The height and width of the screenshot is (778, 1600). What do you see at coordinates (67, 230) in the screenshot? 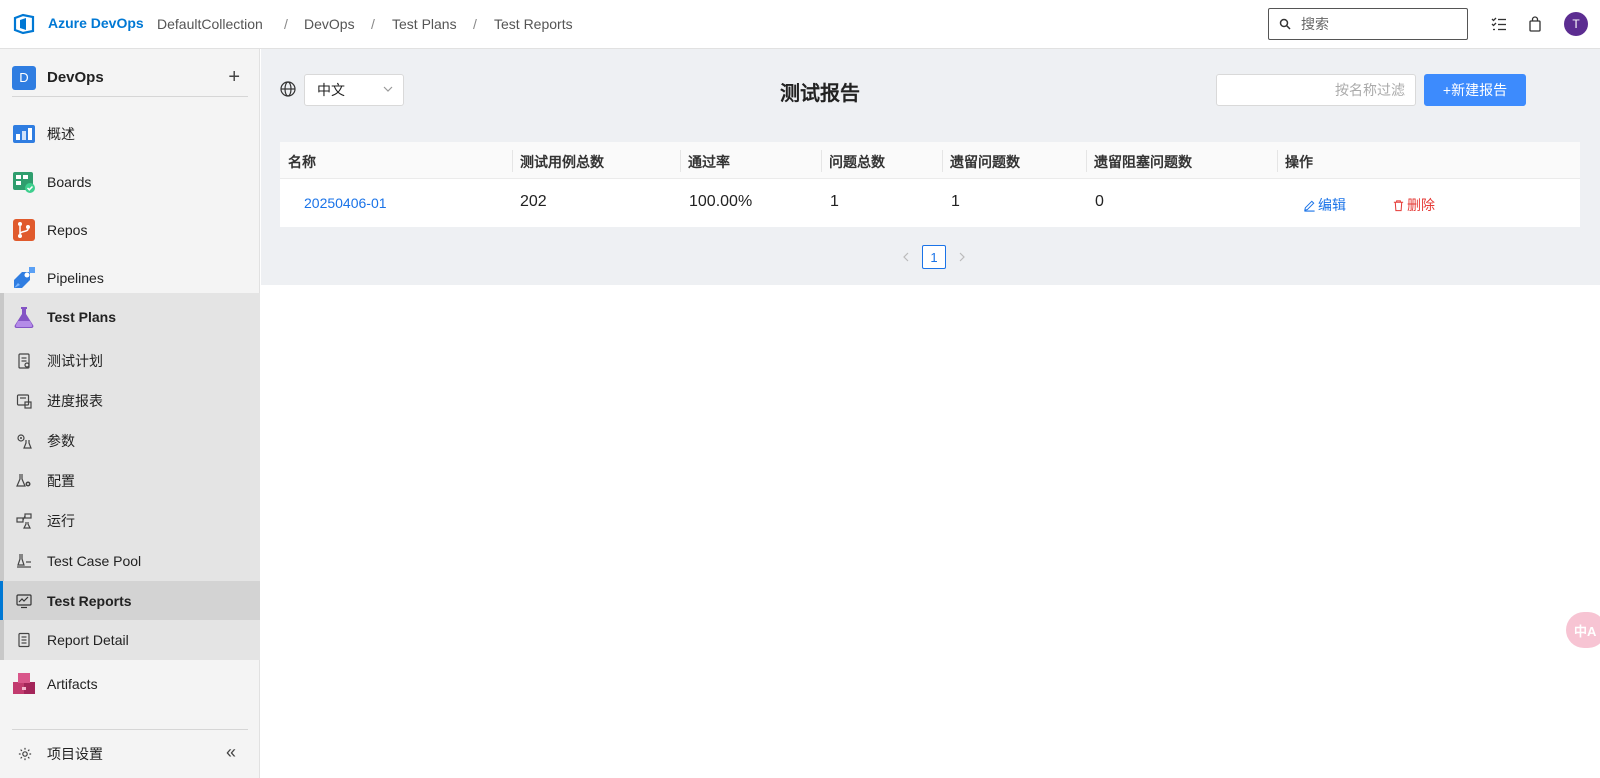
I see `sidebar-item-label: Repos` at bounding box center [67, 230].